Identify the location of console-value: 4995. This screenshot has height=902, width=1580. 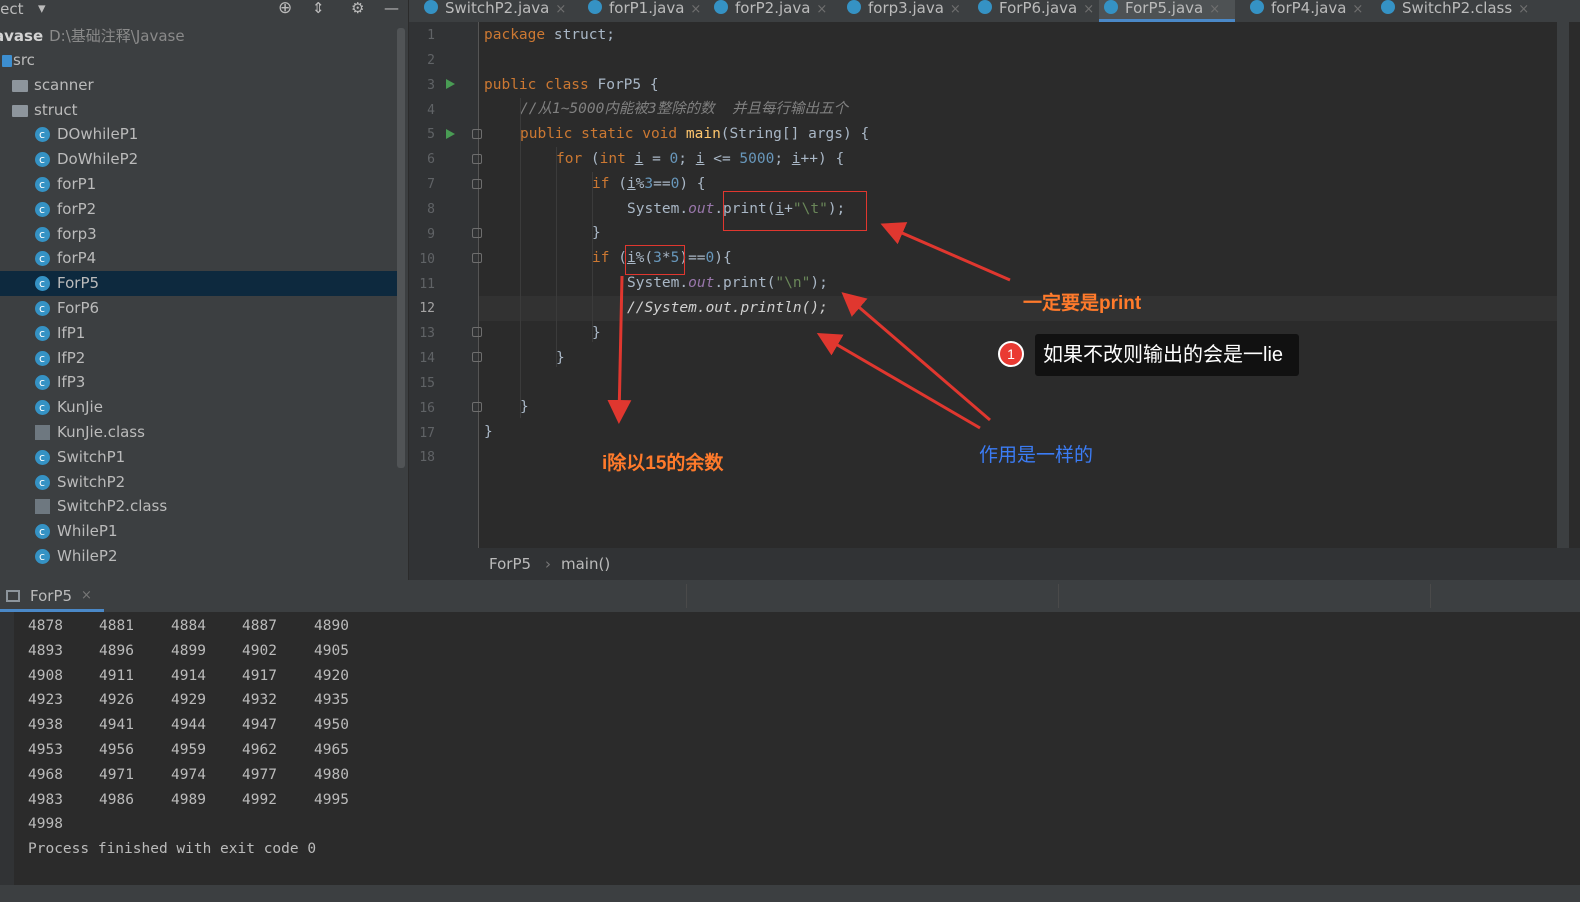
(331, 799).